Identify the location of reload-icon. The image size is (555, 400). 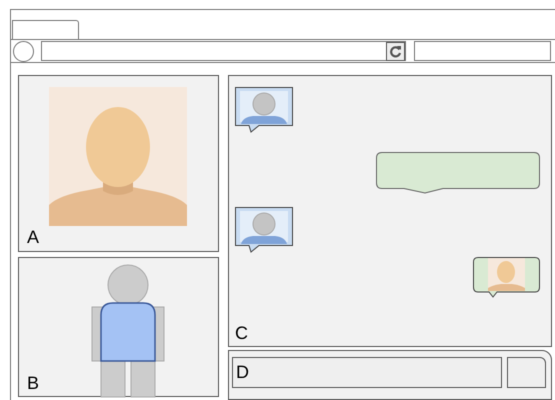
(395, 51).